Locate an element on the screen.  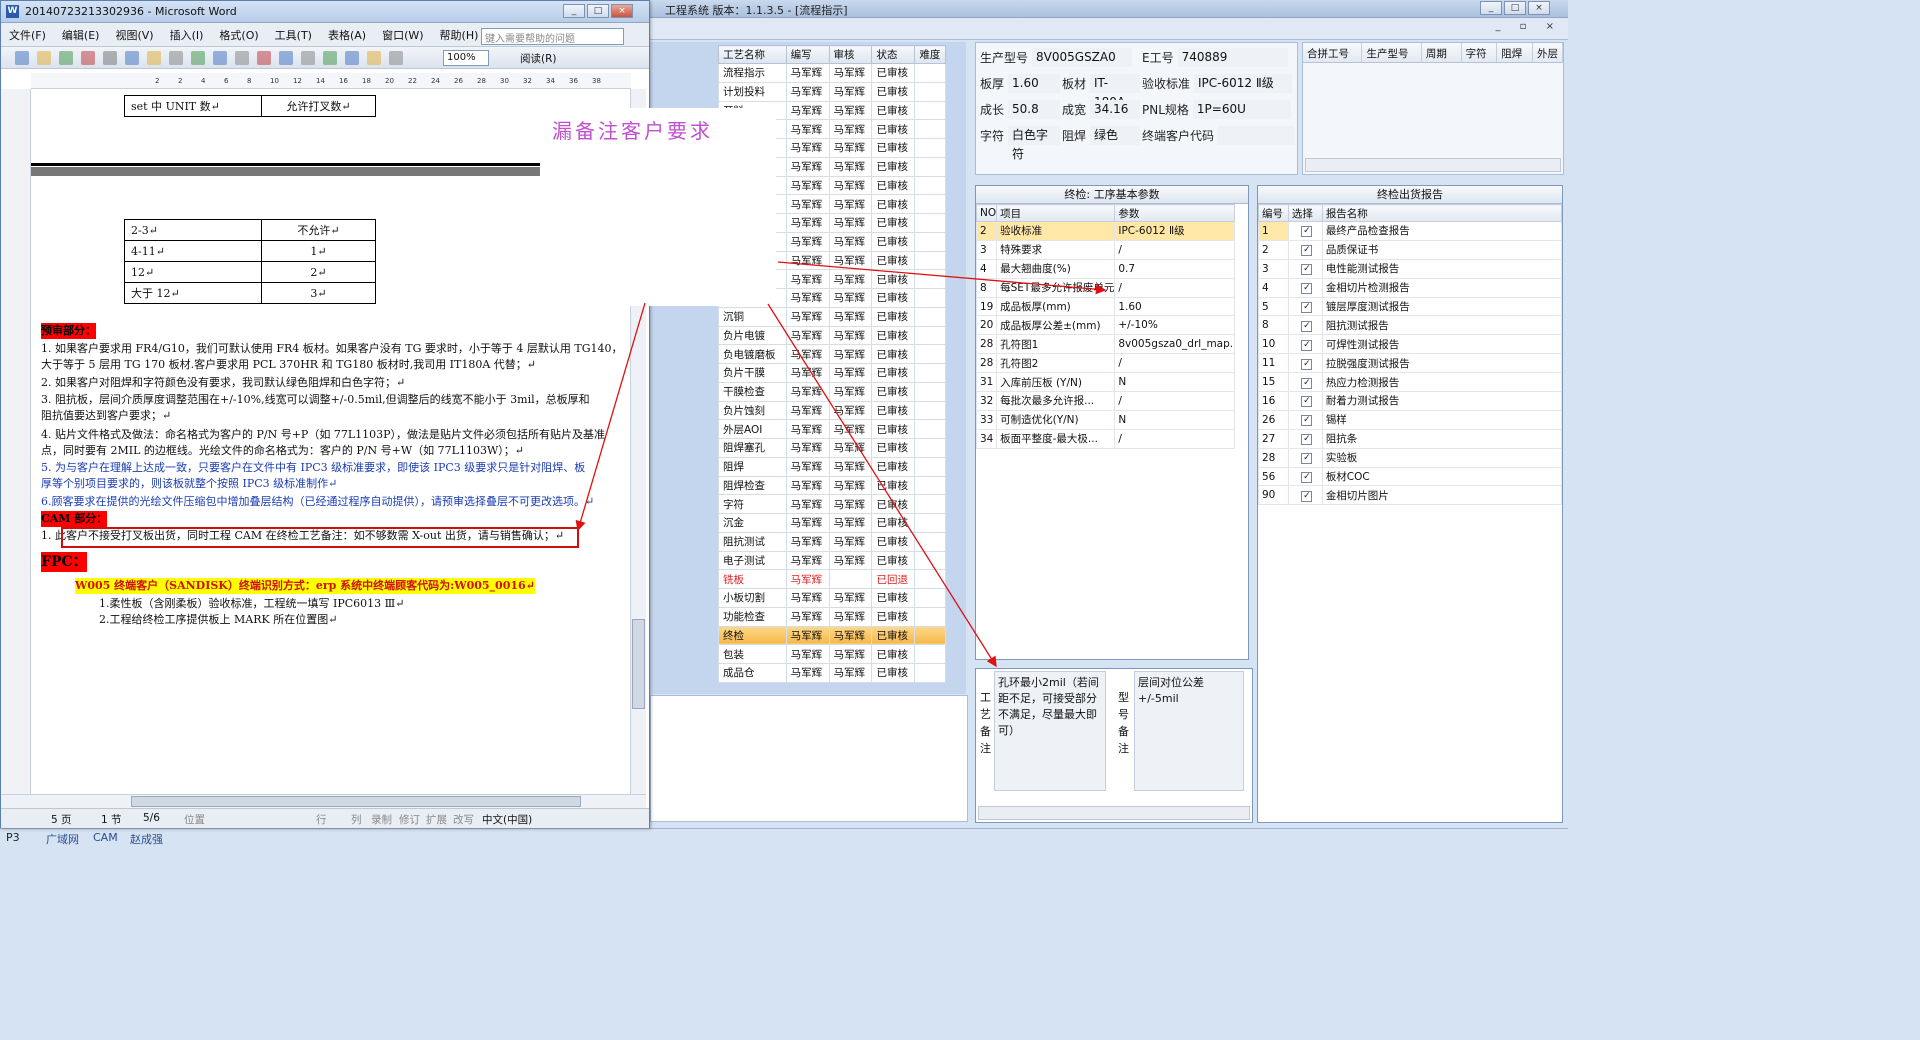
param-header: 参数 is located at coordinates (1175, 213).